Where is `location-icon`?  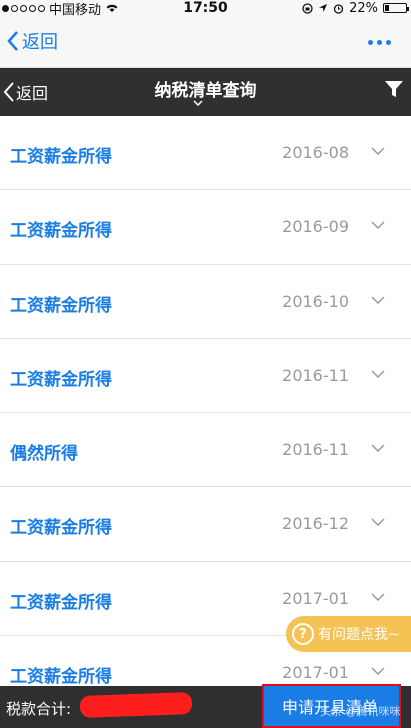 location-icon is located at coordinates (323, 8).